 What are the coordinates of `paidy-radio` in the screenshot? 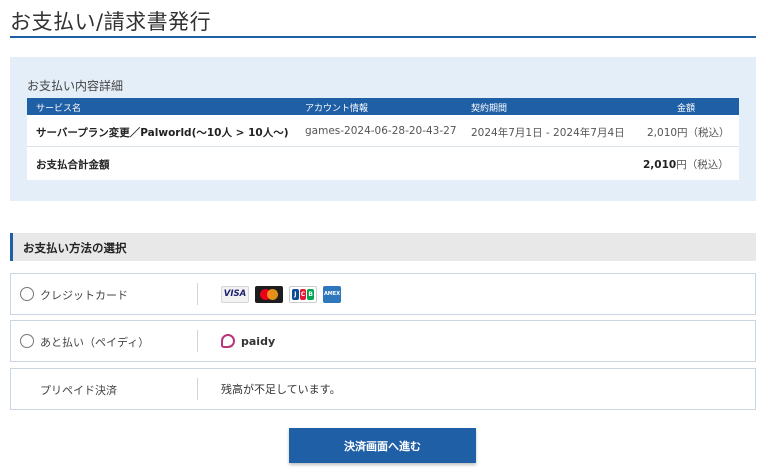 It's located at (27, 341).